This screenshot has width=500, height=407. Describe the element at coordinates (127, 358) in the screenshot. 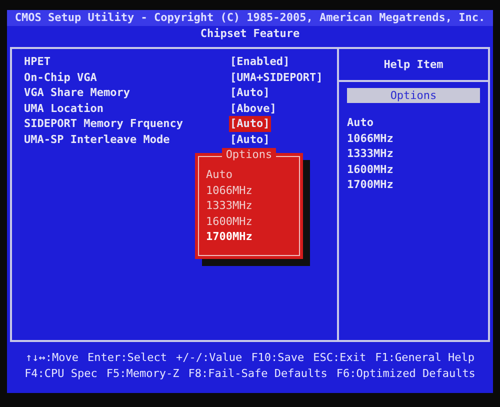

I see `key-hint: Enter:Select` at that location.